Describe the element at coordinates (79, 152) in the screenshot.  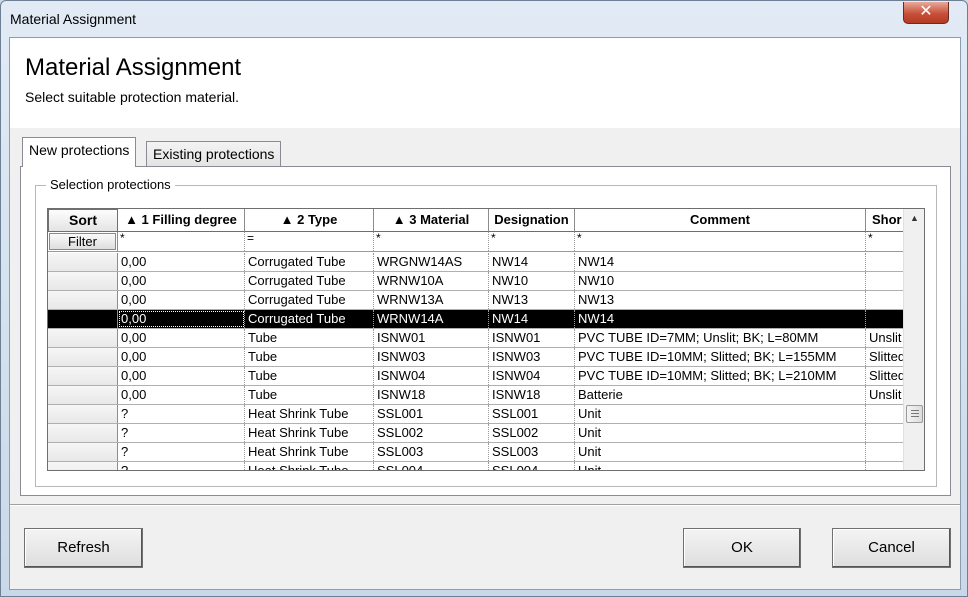
I see `tab-new-protections: New protections` at that location.